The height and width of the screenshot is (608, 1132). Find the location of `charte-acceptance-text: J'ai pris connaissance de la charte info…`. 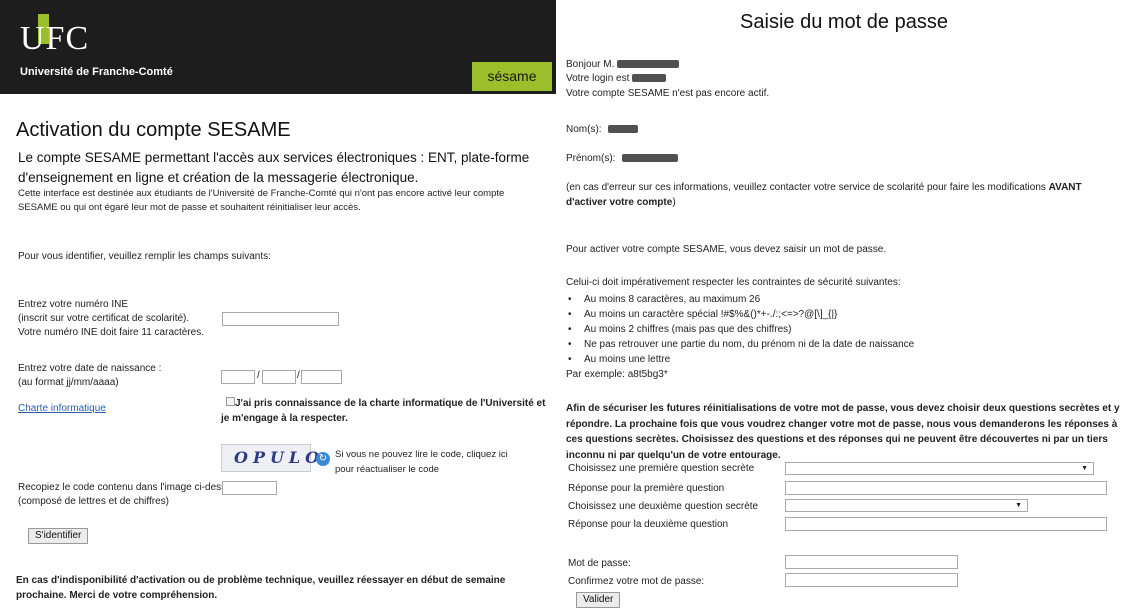

charte-acceptance-text: J'ai pris connaissance de la charte info… is located at coordinates (386, 411).